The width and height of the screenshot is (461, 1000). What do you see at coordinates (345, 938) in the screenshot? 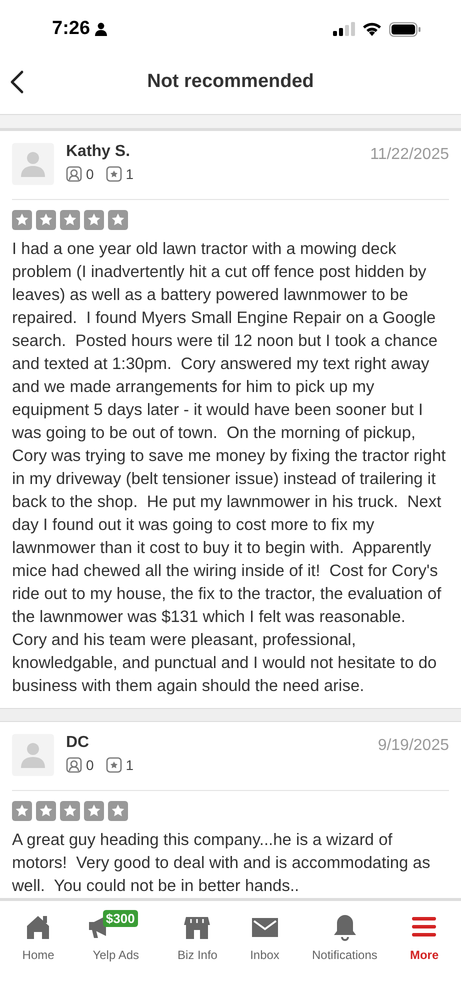
I see `tab-item: Notifications` at bounding box center [345, 938].